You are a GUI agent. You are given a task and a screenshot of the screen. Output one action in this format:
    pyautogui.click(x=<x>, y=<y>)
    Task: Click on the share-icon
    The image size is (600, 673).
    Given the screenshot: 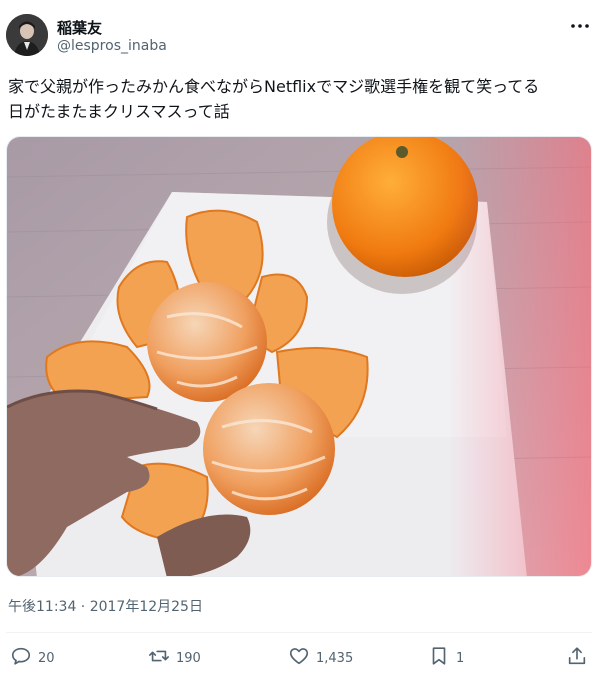 What is the action you would take?
    pyautogui.click(x=577, y=658)
    